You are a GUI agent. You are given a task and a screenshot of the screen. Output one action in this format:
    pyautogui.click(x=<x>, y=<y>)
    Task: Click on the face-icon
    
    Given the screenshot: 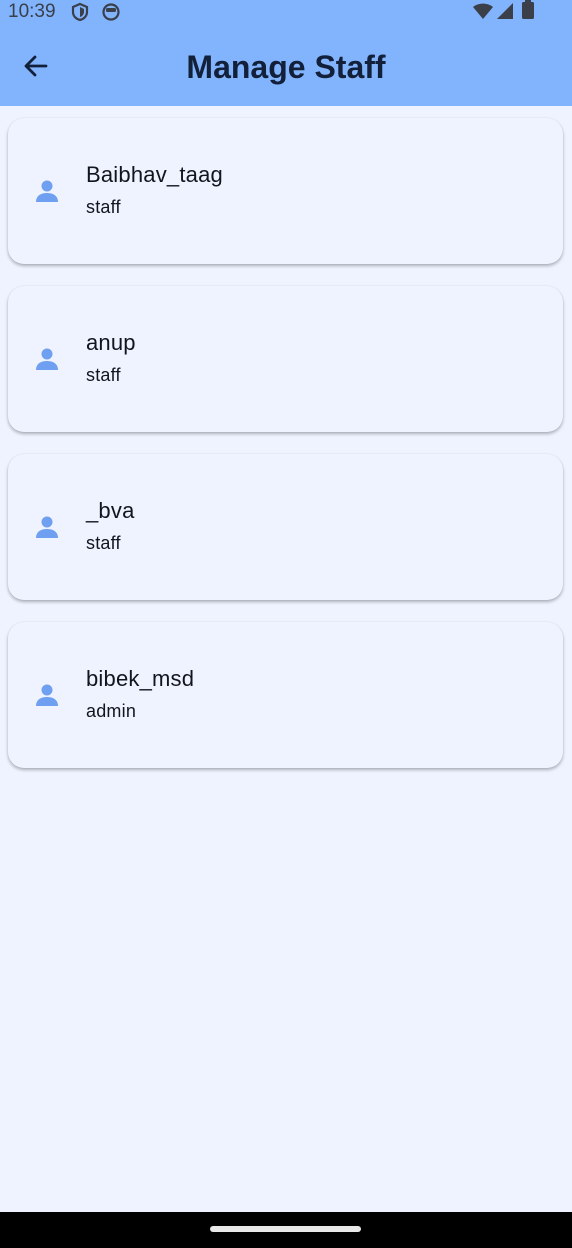 What is the action you would take?
    pyautogui.click(x=111, y=15)
    